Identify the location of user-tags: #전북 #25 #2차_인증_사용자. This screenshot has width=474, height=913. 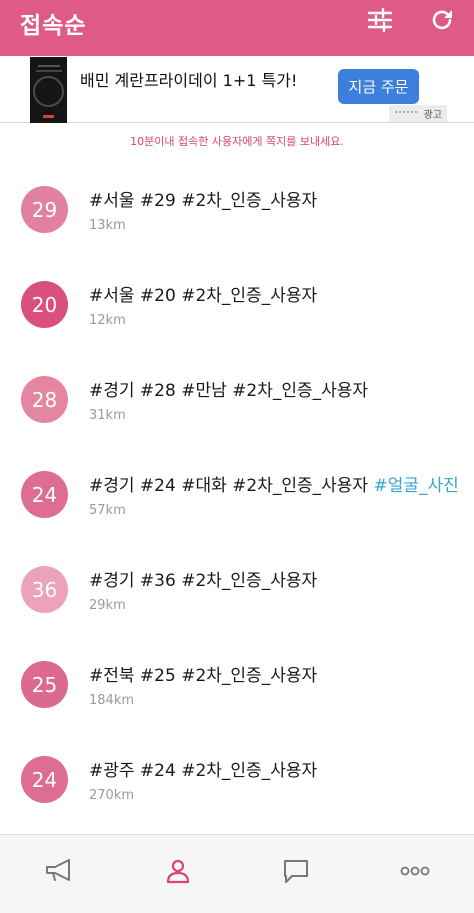
(203, 676).